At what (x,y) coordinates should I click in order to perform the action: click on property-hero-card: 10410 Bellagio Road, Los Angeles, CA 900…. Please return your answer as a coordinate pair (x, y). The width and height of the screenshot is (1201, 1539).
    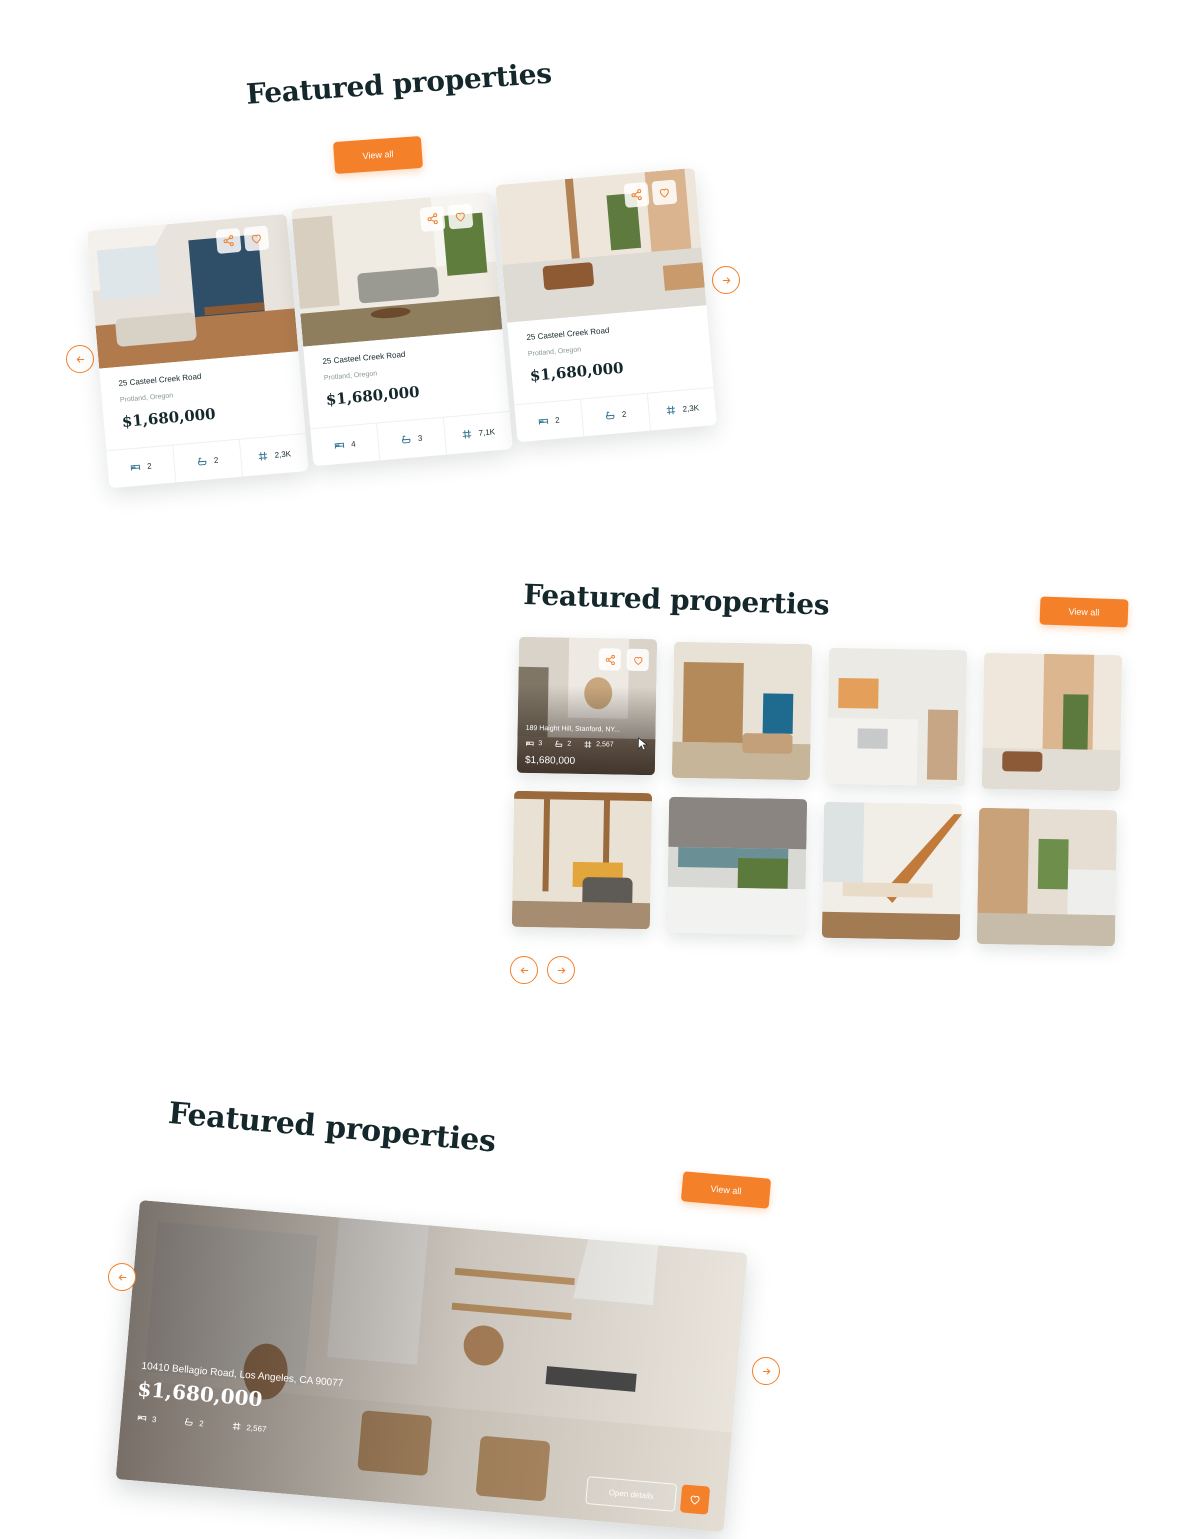
    Looking at the image, I should click on (431, 1366).